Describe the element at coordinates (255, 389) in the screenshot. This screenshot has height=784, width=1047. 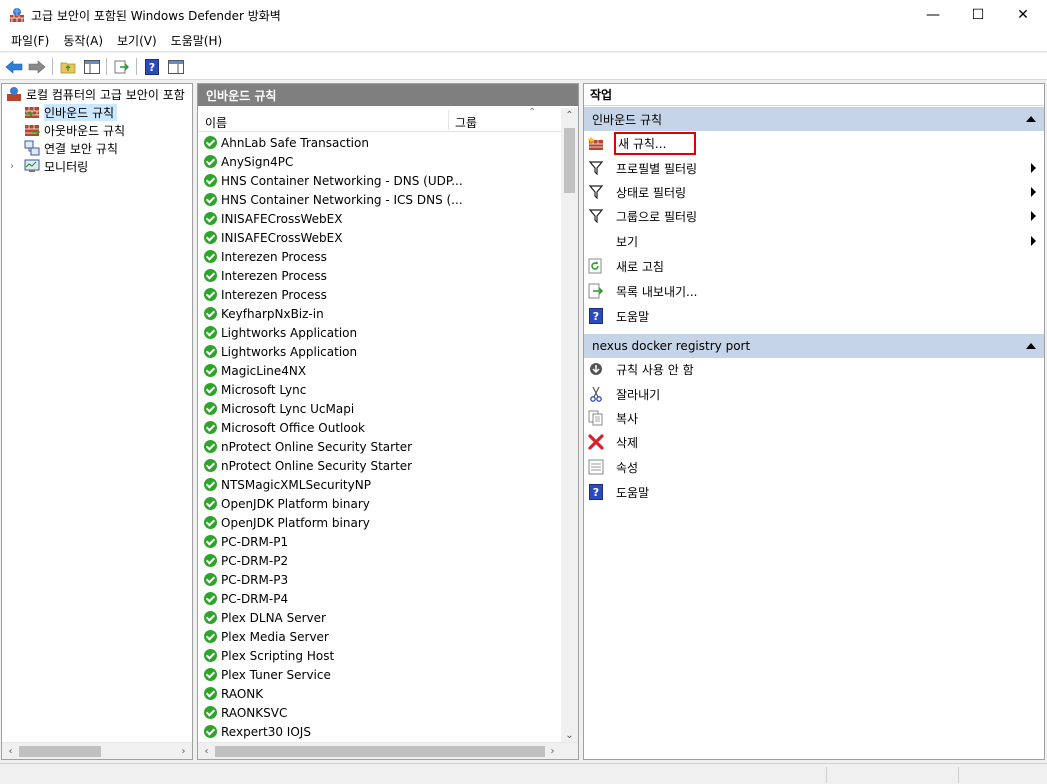
I see `rule-row: Microsoft Lync` at that location.